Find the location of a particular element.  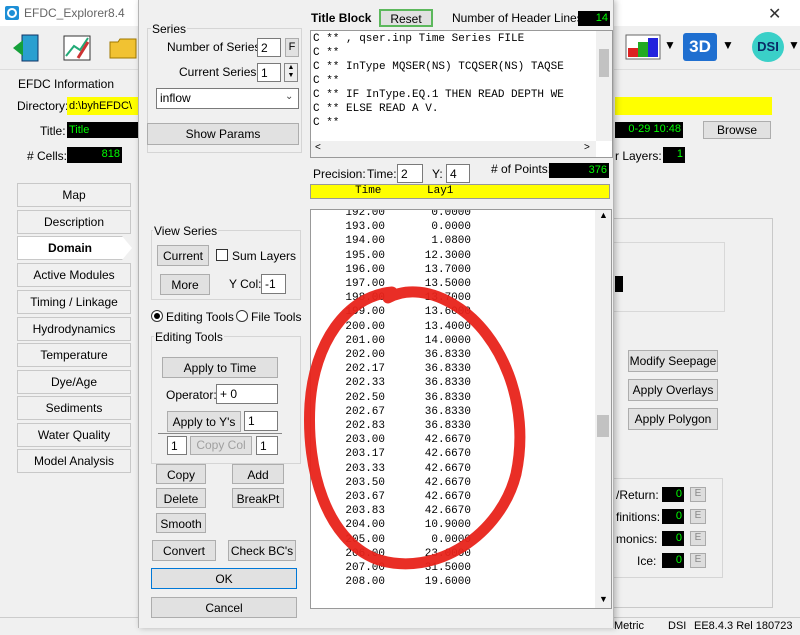

add-button: Add is located at coordinates (258, 474).